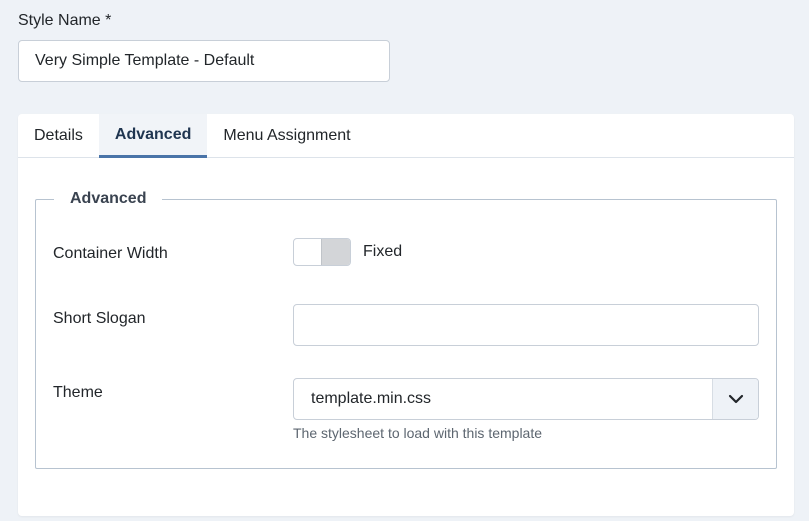  What do you see at coordinates (58, 136) in the screenshot?
I see `tab-details: Details` at bounding box center [58, 136].